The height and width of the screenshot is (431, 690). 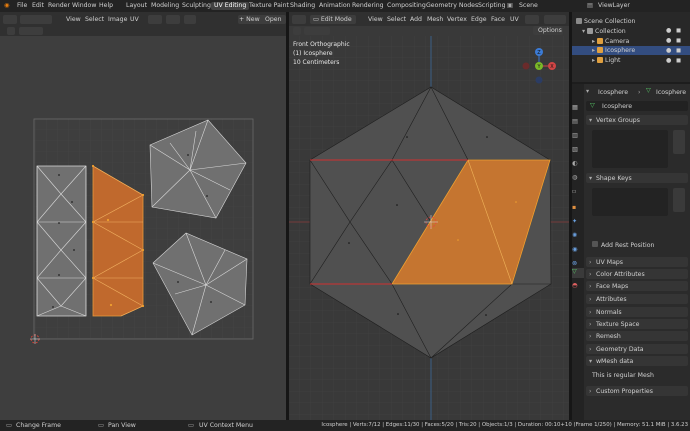 I want to click on scene-name: Scene, so click(x=528, y=6).